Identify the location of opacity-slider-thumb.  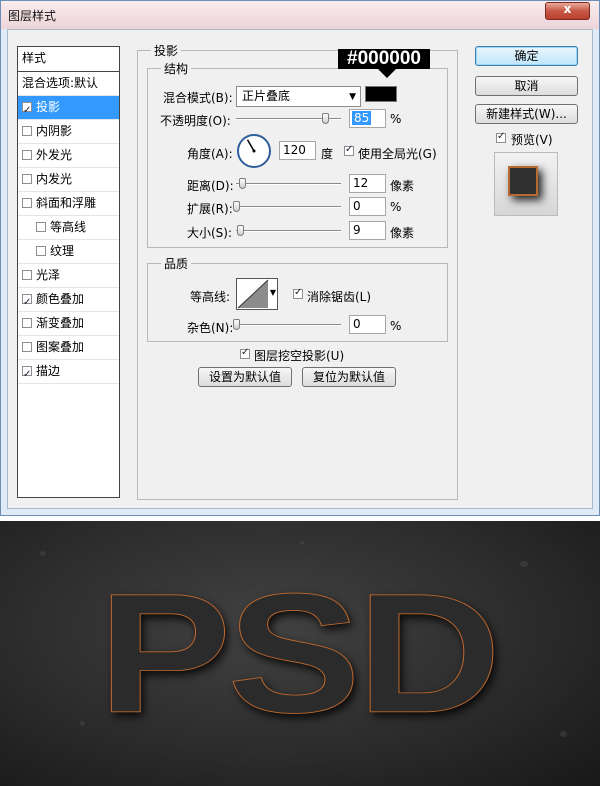
(326, 118).